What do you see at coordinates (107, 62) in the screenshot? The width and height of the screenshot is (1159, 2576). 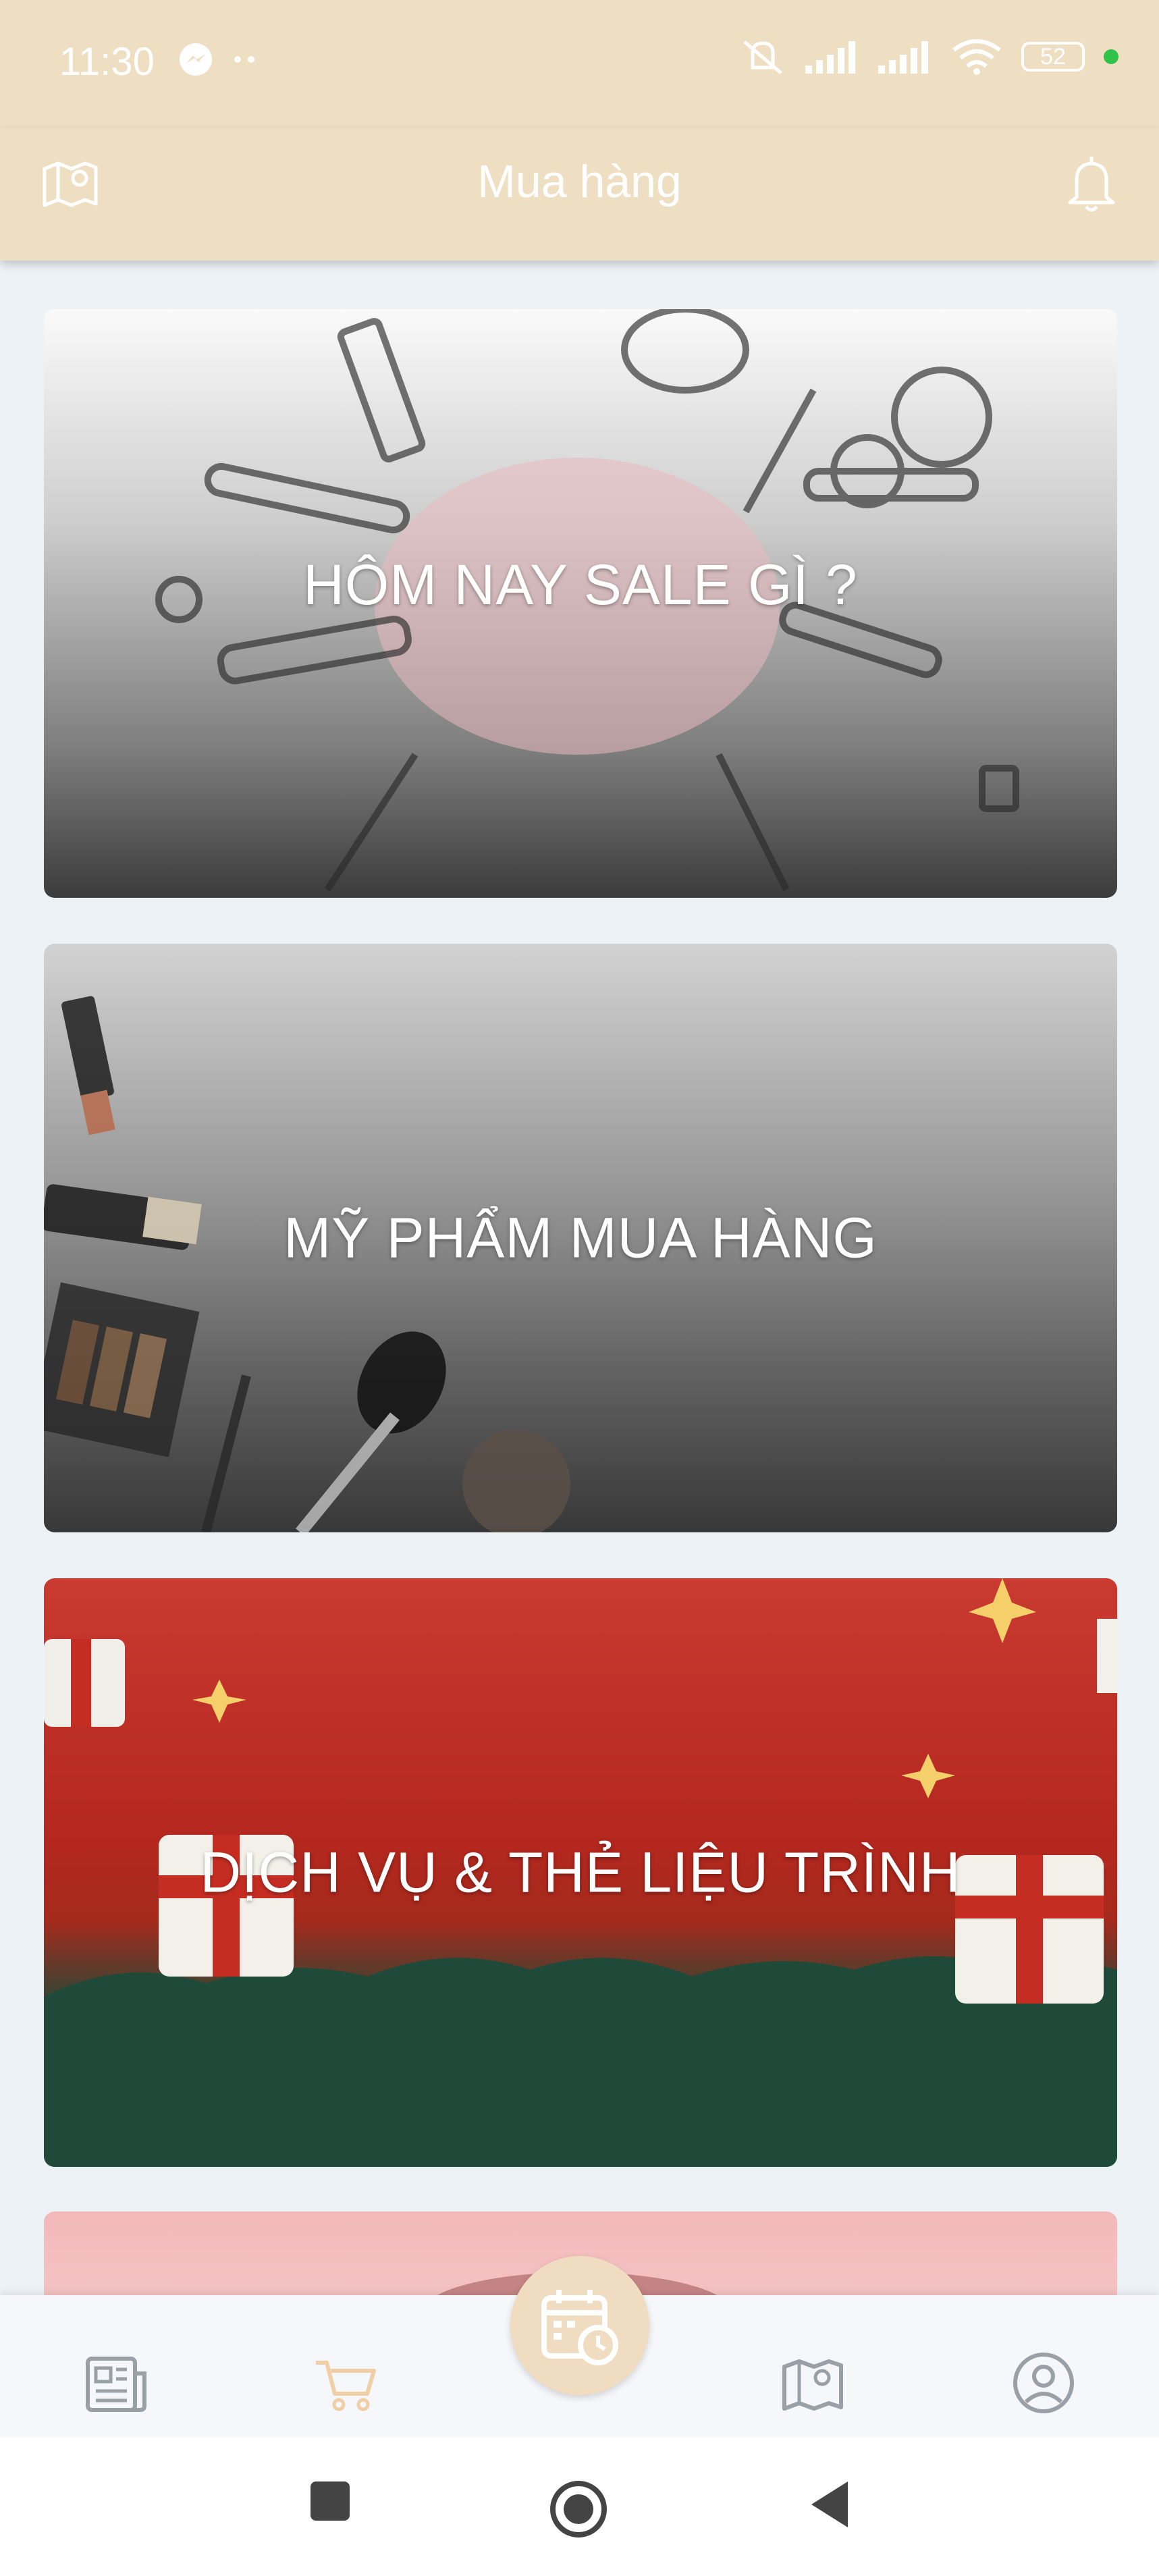 I see `status-time: 11:30` at bounding box center [107, 62].